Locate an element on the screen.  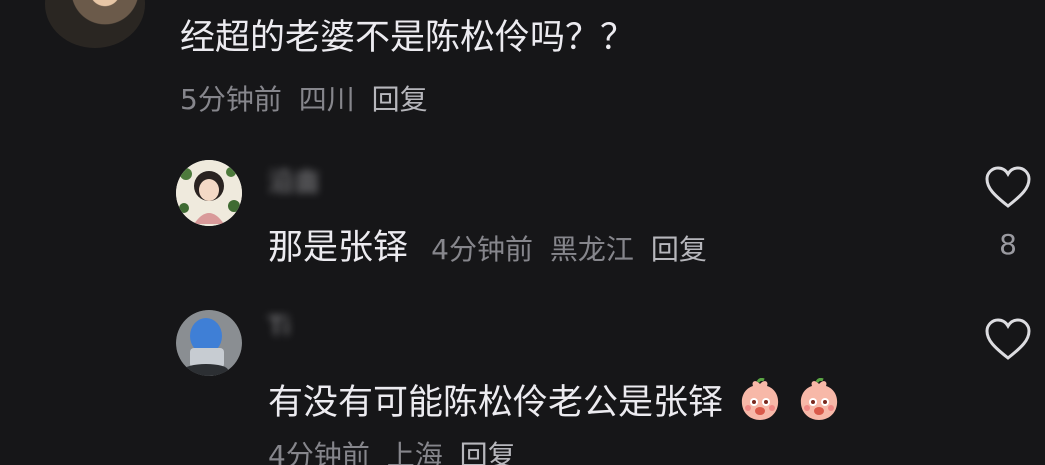
username: 沿亩 is located at coordinates (294, 180).